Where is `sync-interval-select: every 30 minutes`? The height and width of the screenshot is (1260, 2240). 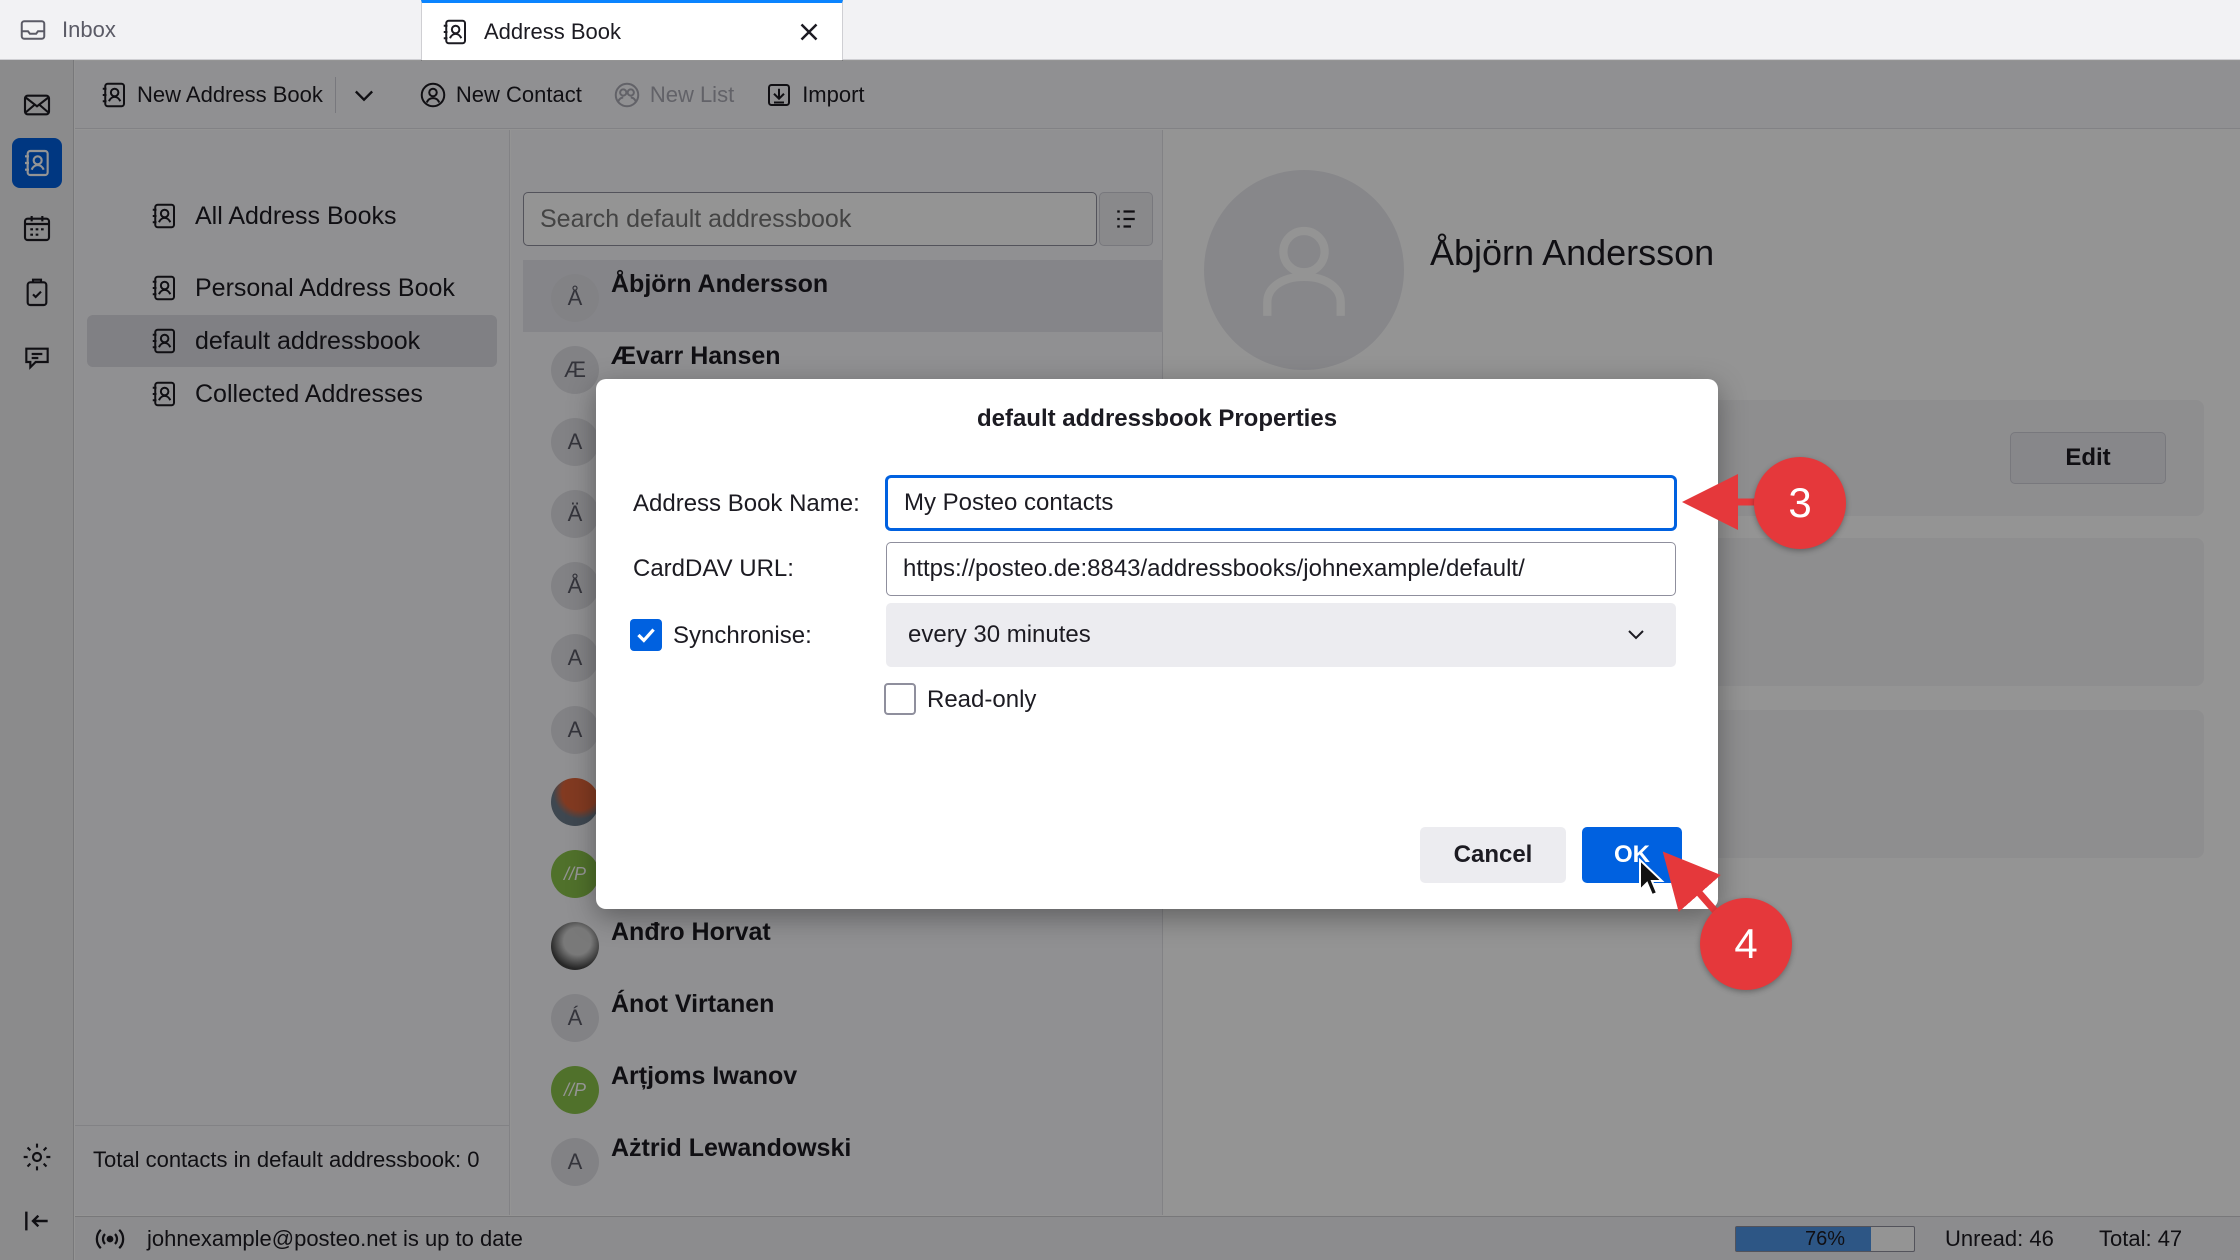 sync-interval-select: every 30 minutes is located at coordinates (1281, 635).